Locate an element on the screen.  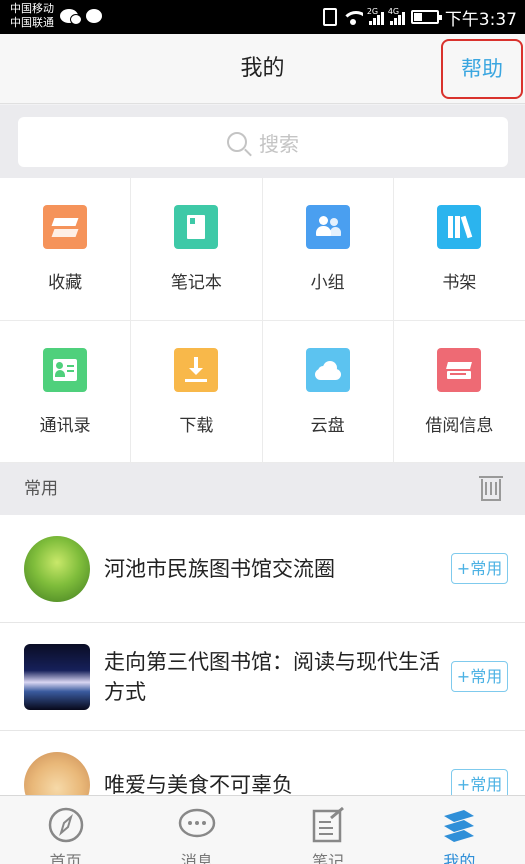
help-button: 帮助 is located at coordinates (482, 69).